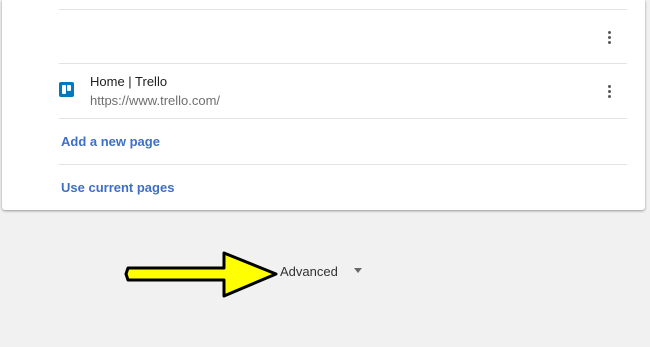 The image size is (650, 347). What do you see at coordinates (110, 141) in the screenshot?
I see `add-new-page-link: Add a new page` at bounding box center [110, 141].